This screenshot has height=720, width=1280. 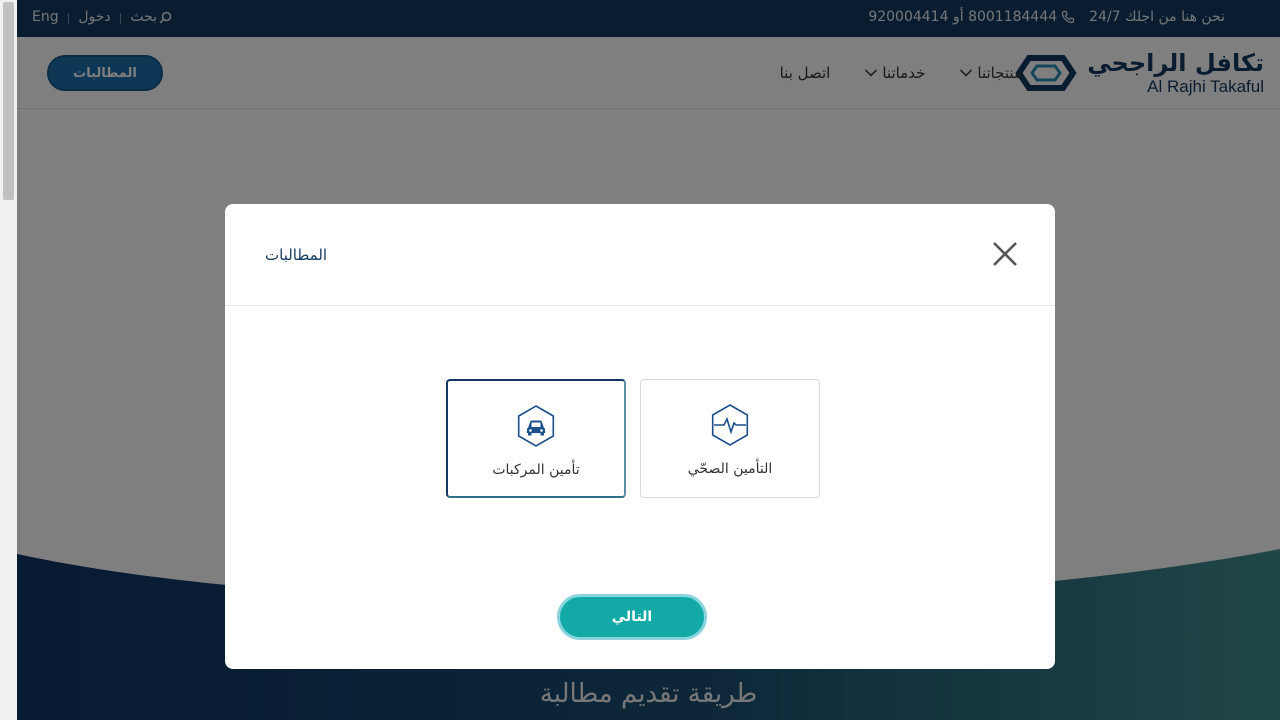 What do you see at coordinates (1005, 254) in the screenshot?
I see `close-icon` at bounding box center [1005, 254].